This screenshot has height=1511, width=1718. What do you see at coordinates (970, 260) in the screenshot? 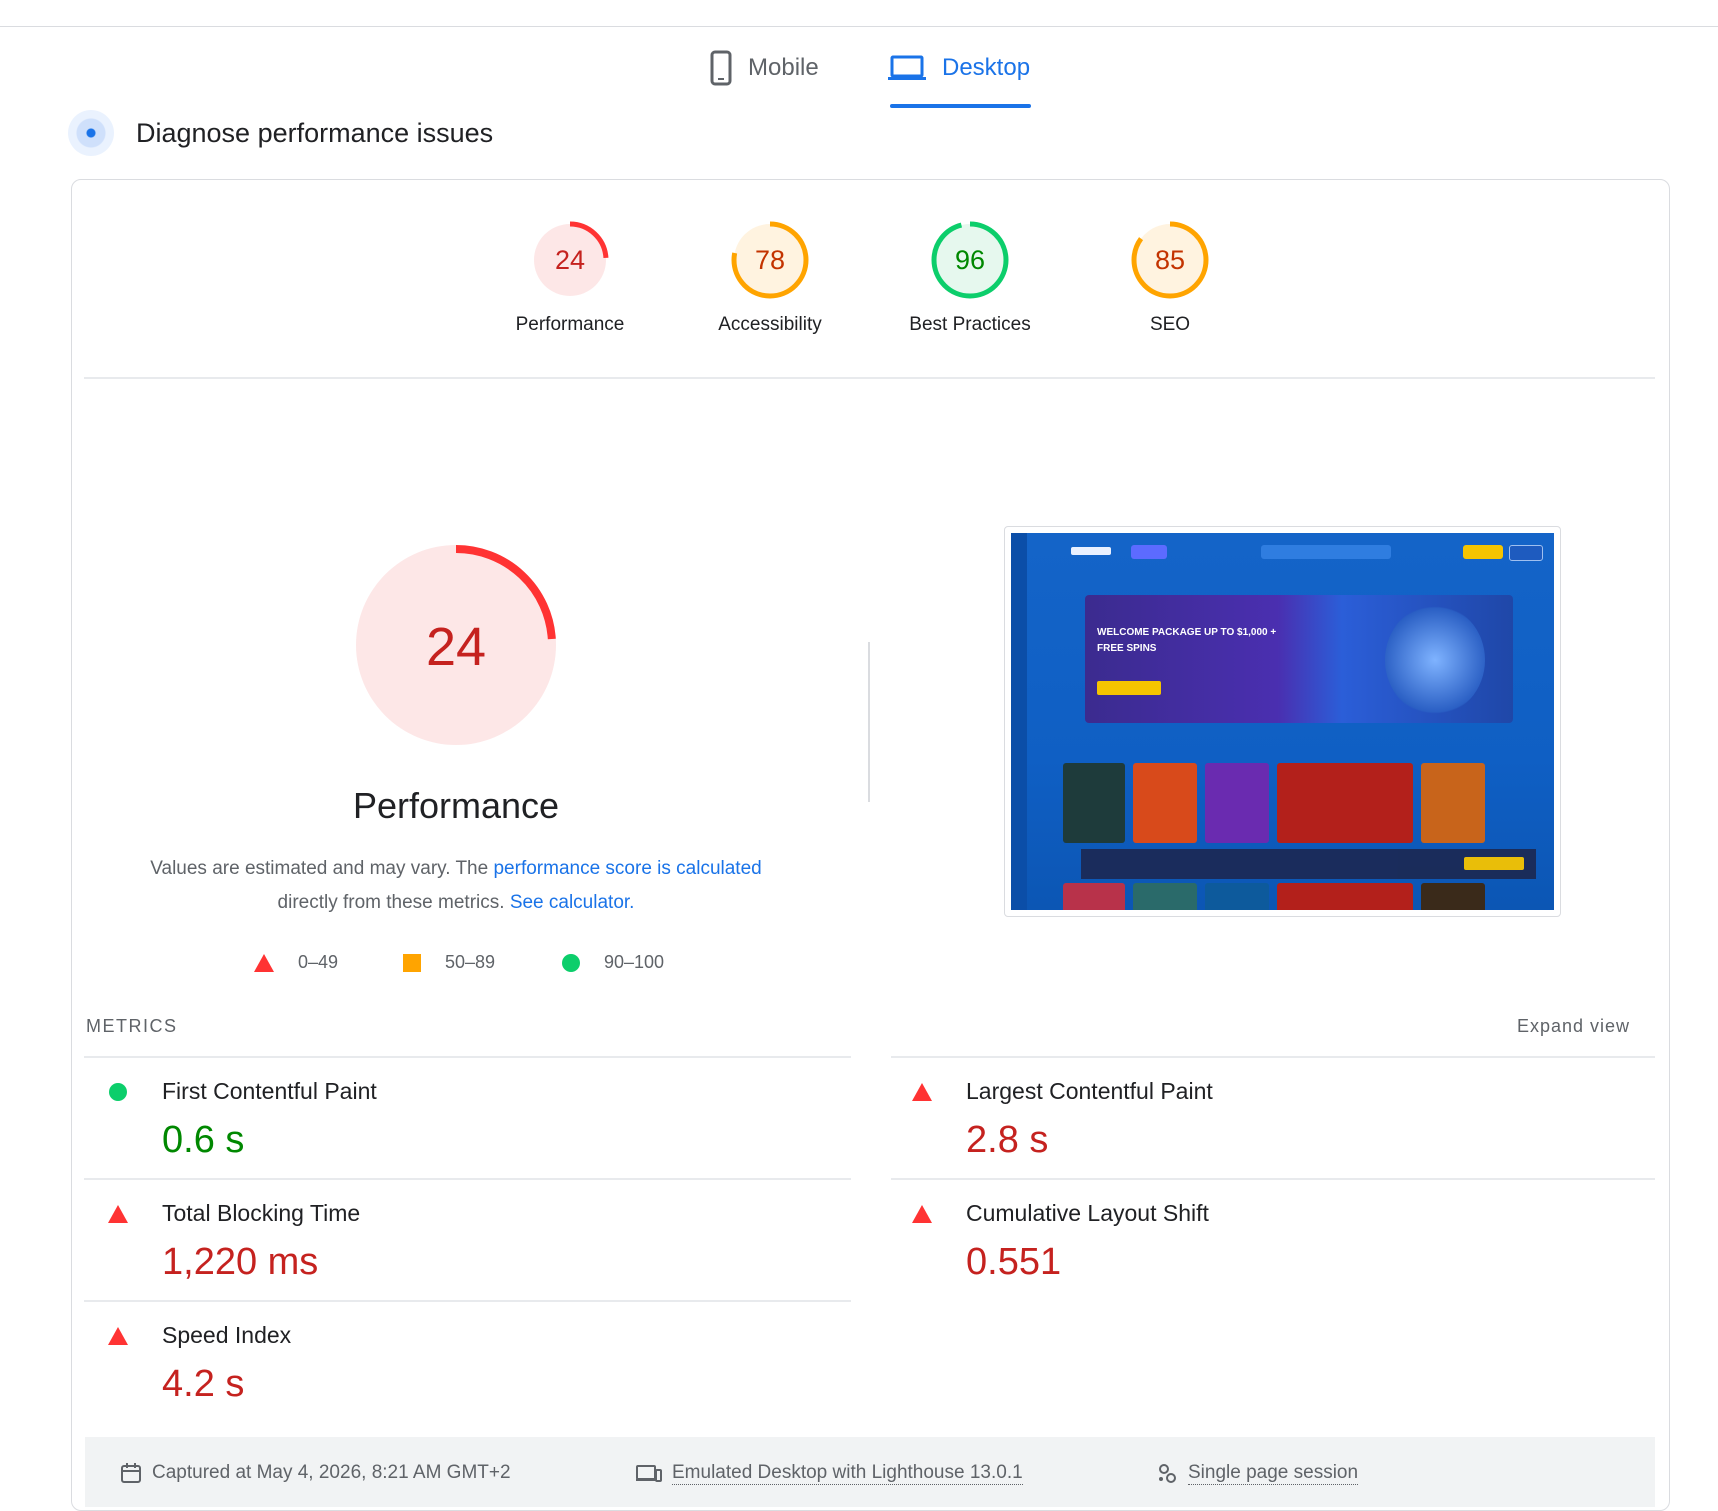
I see `gauge-score: 96` at bounding box center [970, 260].